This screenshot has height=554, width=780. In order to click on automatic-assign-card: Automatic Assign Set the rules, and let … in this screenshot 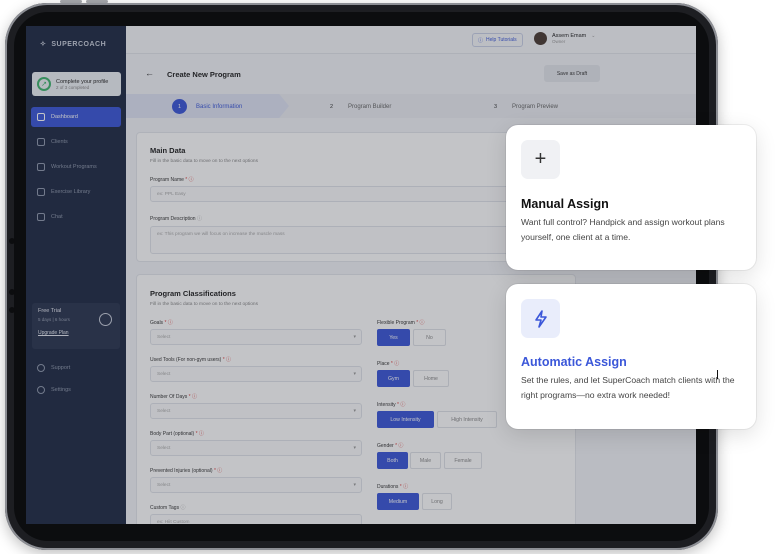, I will do `click(631, 356)`.